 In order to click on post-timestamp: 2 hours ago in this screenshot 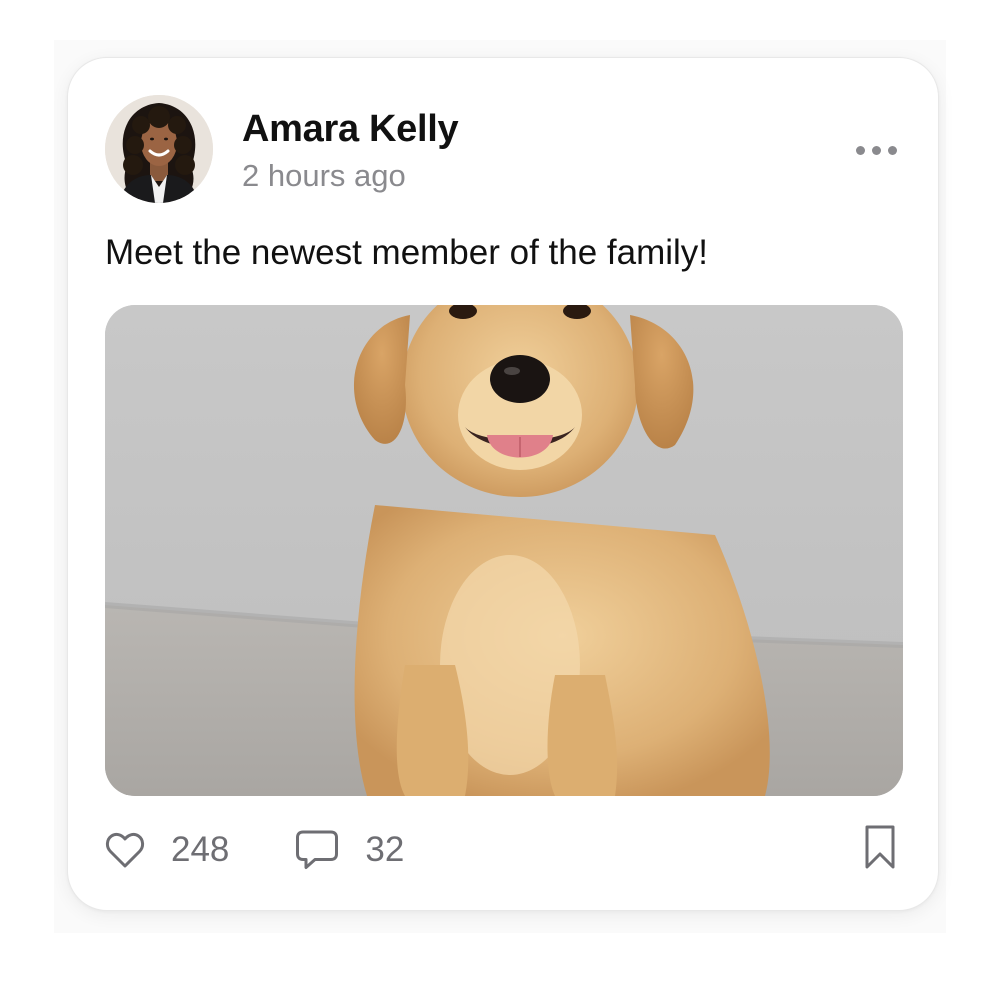, I will do `click(324, 175)`.